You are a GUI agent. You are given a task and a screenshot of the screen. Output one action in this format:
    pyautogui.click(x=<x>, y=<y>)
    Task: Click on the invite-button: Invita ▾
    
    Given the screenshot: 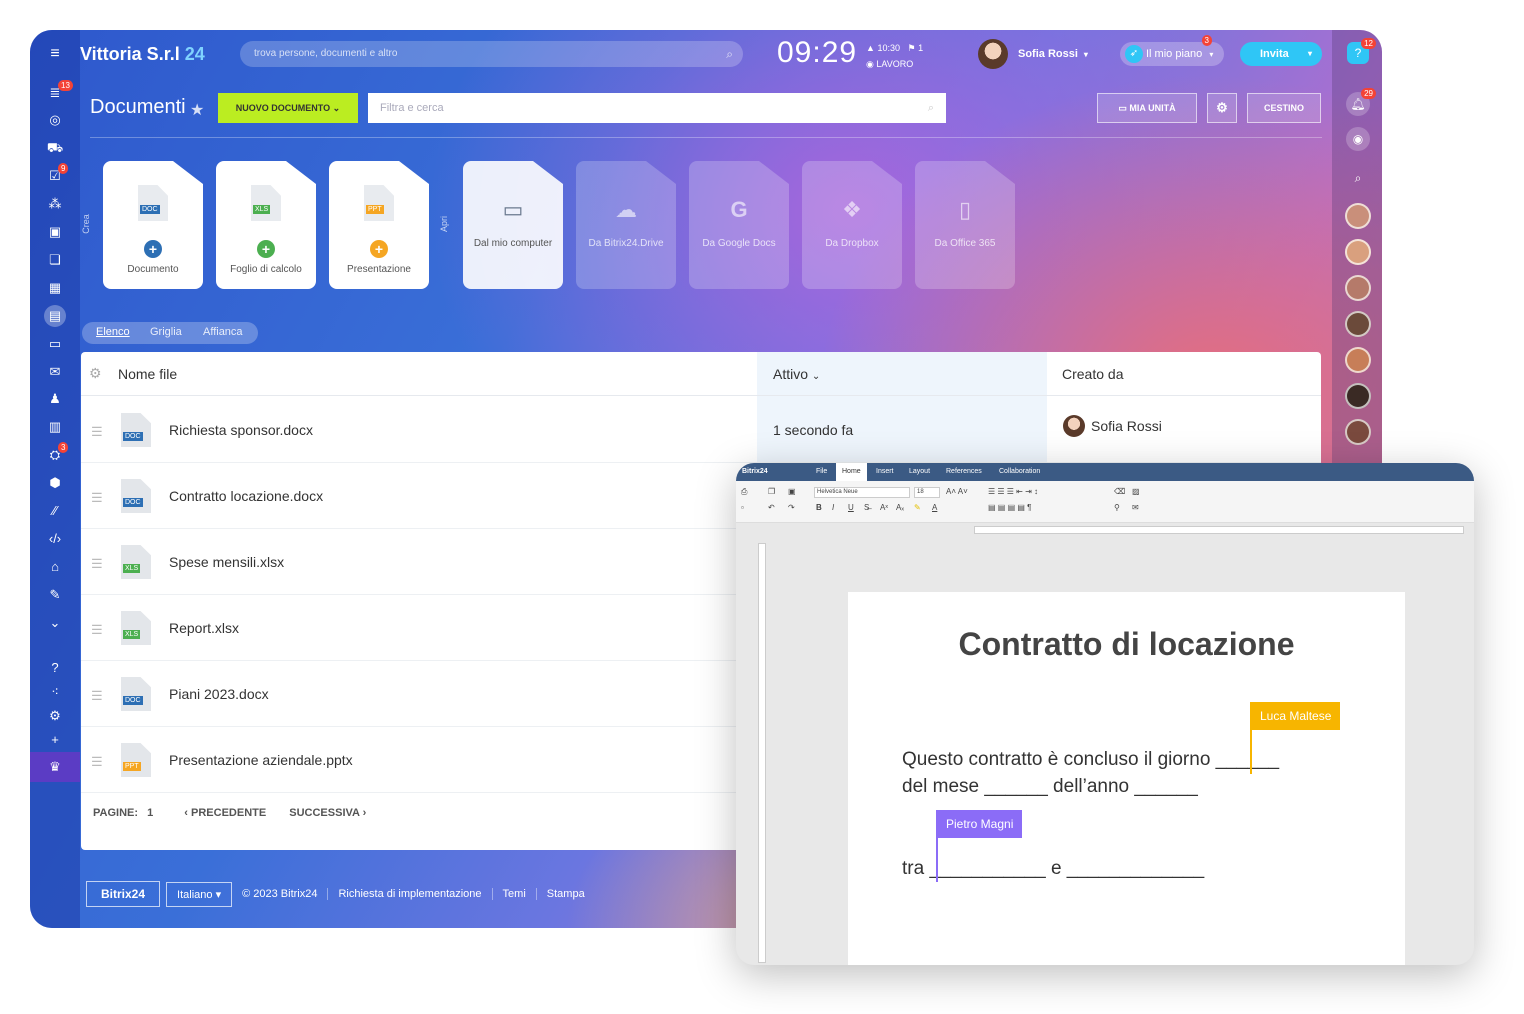 What is the action you would take?
    pyautogui.click(x=1281, y=54)
    